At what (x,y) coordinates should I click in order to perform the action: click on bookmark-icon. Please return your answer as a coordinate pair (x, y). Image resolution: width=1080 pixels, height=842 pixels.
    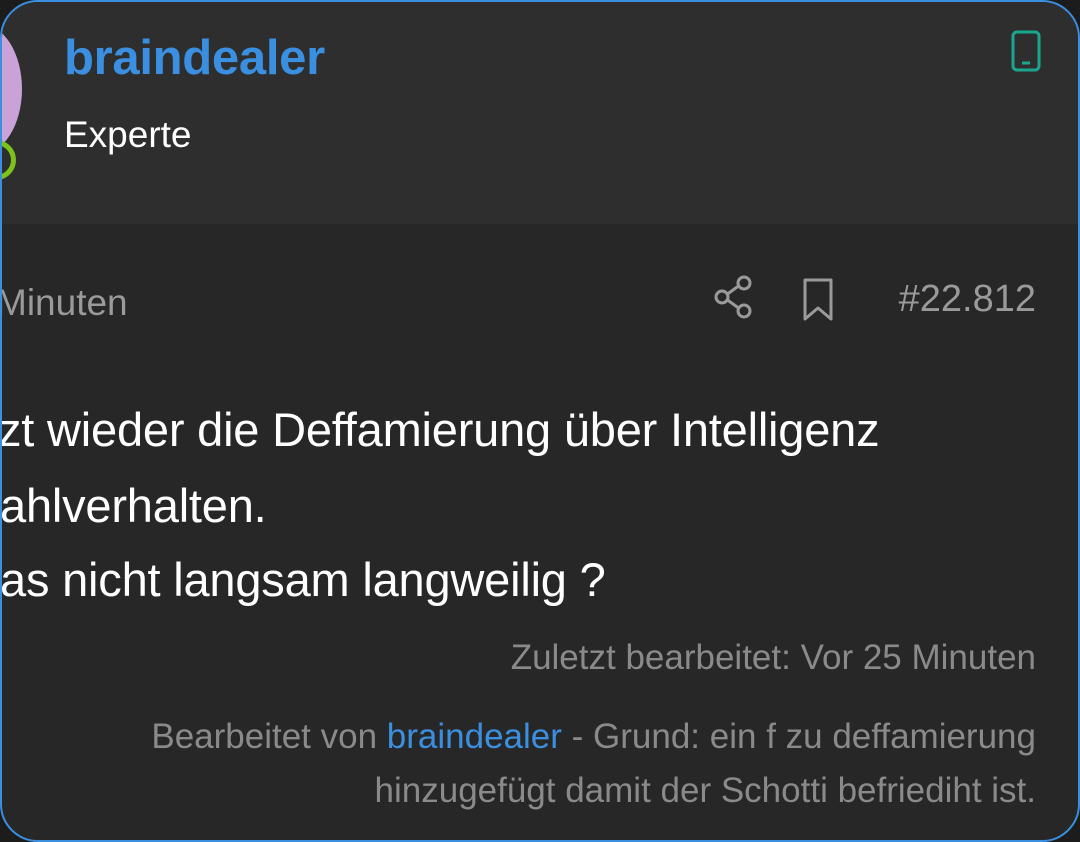
    Looking at the image, I should click on (818, 300).